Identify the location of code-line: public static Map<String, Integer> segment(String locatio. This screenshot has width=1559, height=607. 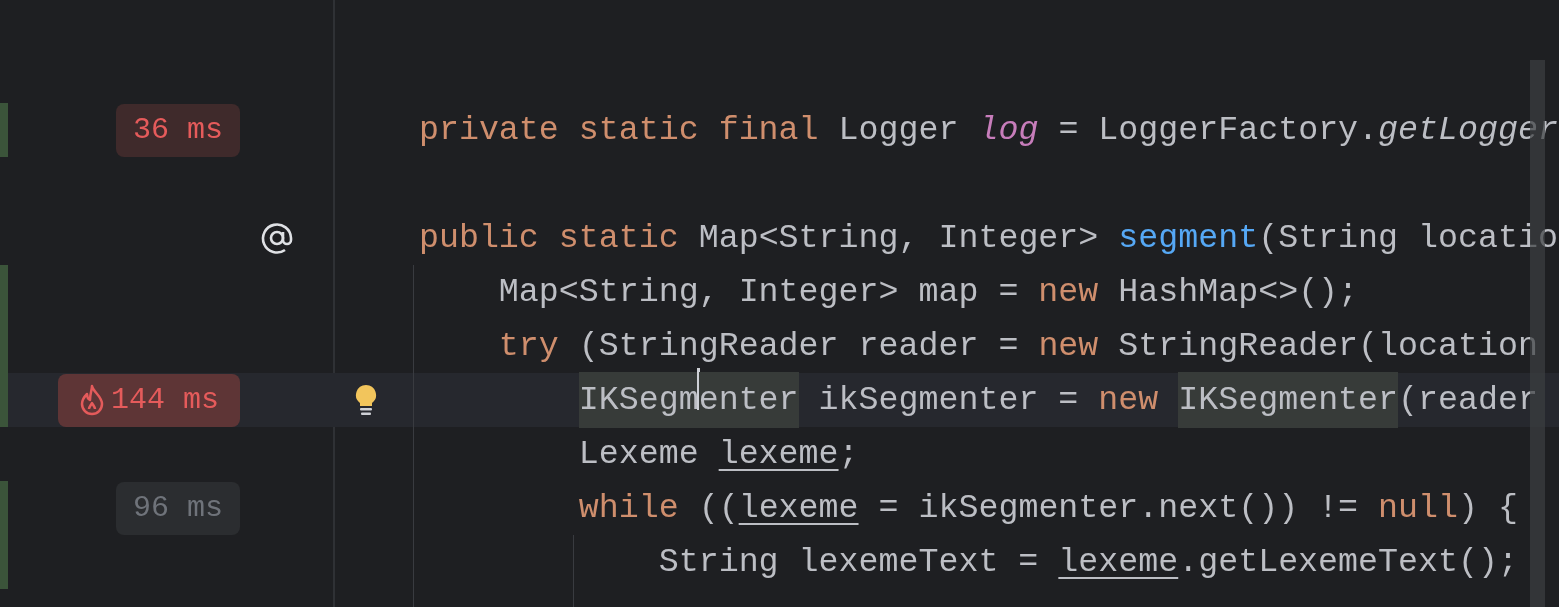
(987, 238).